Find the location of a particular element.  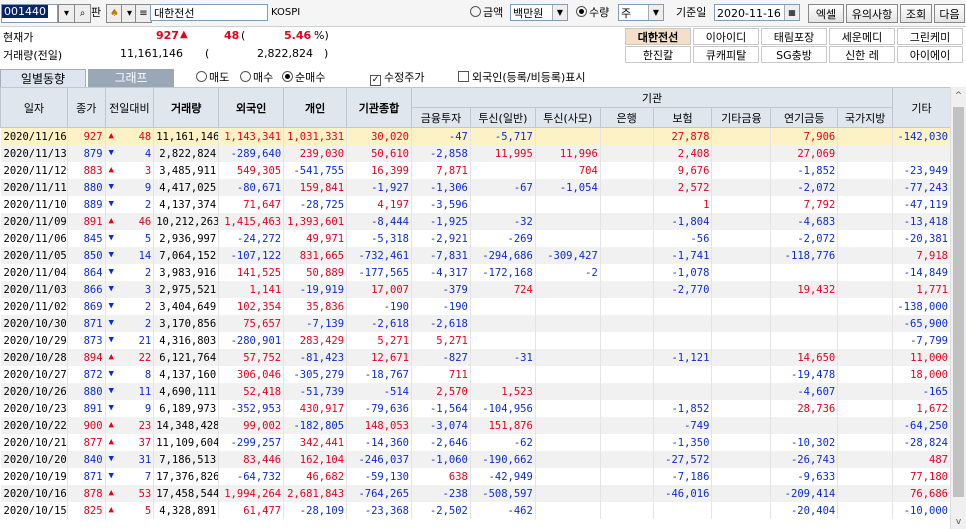

sell-radio: 매도 is located at coordinates (212, 77).